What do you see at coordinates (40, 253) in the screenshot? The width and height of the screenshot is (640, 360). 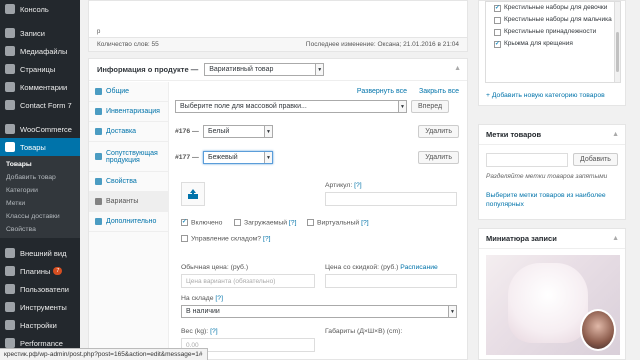 I see `sidebar-item-appearance: Внешний вид` at bounding box center [40, 253].